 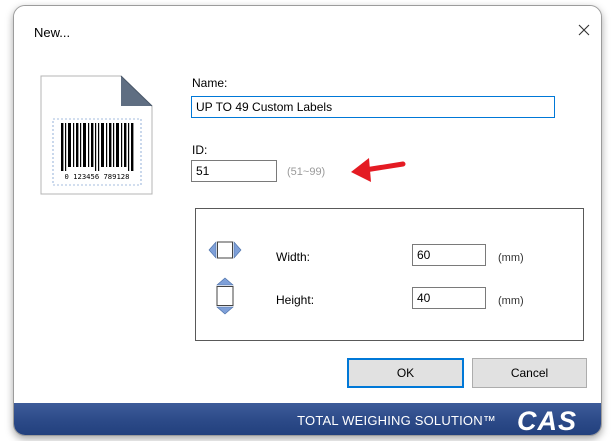 What do you see at coordinates (96, 135) in the screenshot?
I see `label-document-icon: 0 123456 789128` at bounding box center [96, 135].